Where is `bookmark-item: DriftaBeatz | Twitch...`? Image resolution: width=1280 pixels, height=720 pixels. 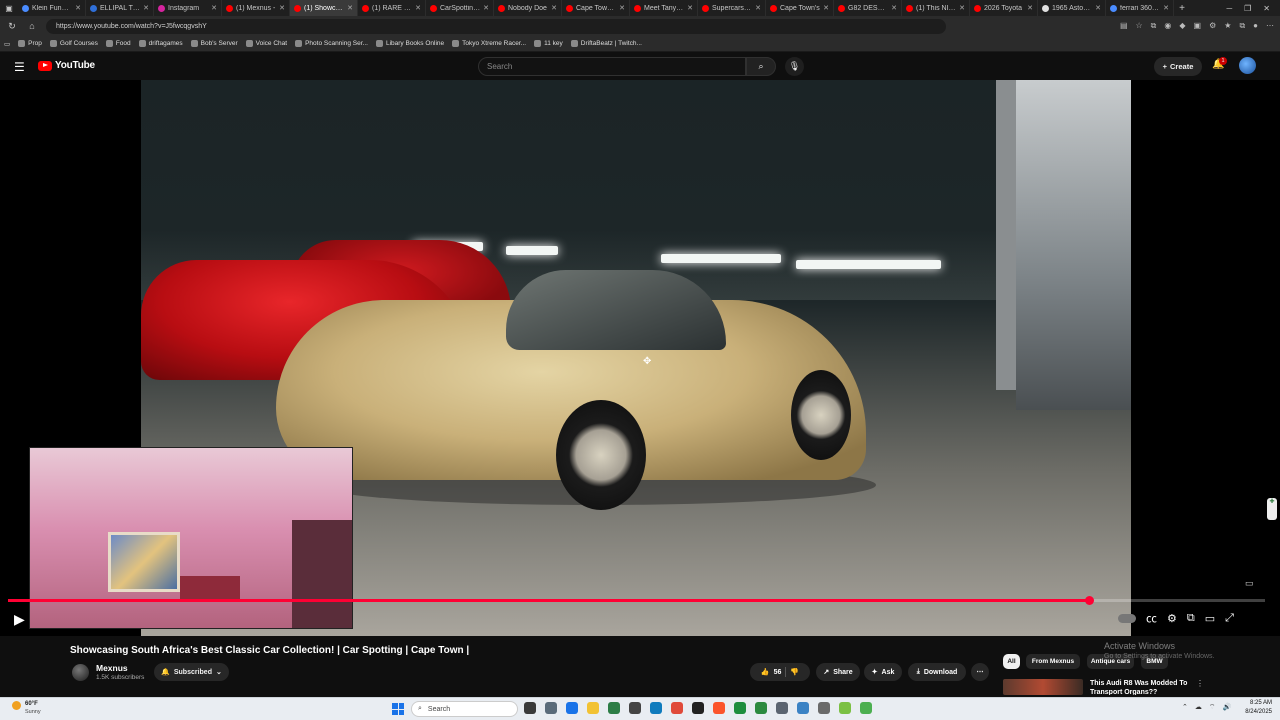
bookmark-item: DriftaBeatz | Twitch... is located at coordinates (606, 43).